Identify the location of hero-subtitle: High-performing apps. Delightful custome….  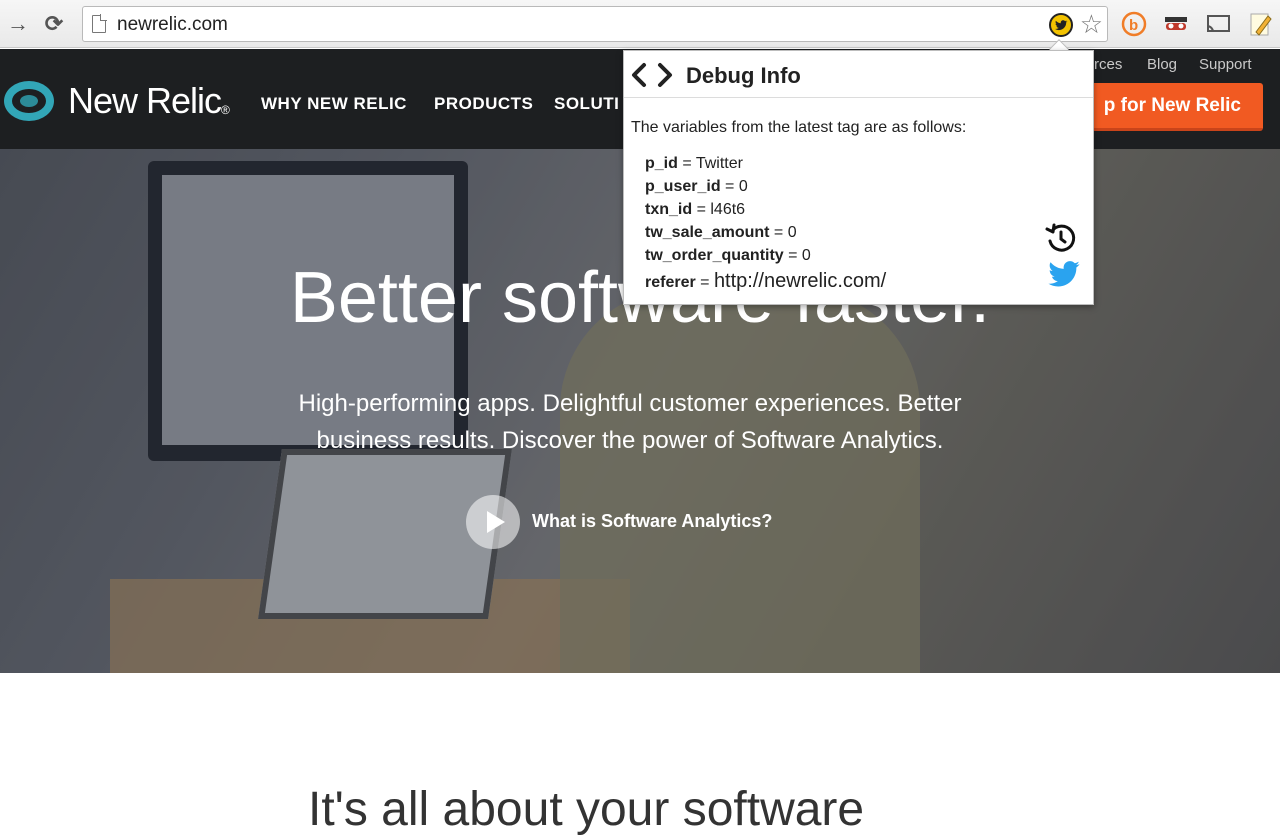
(630, 422).